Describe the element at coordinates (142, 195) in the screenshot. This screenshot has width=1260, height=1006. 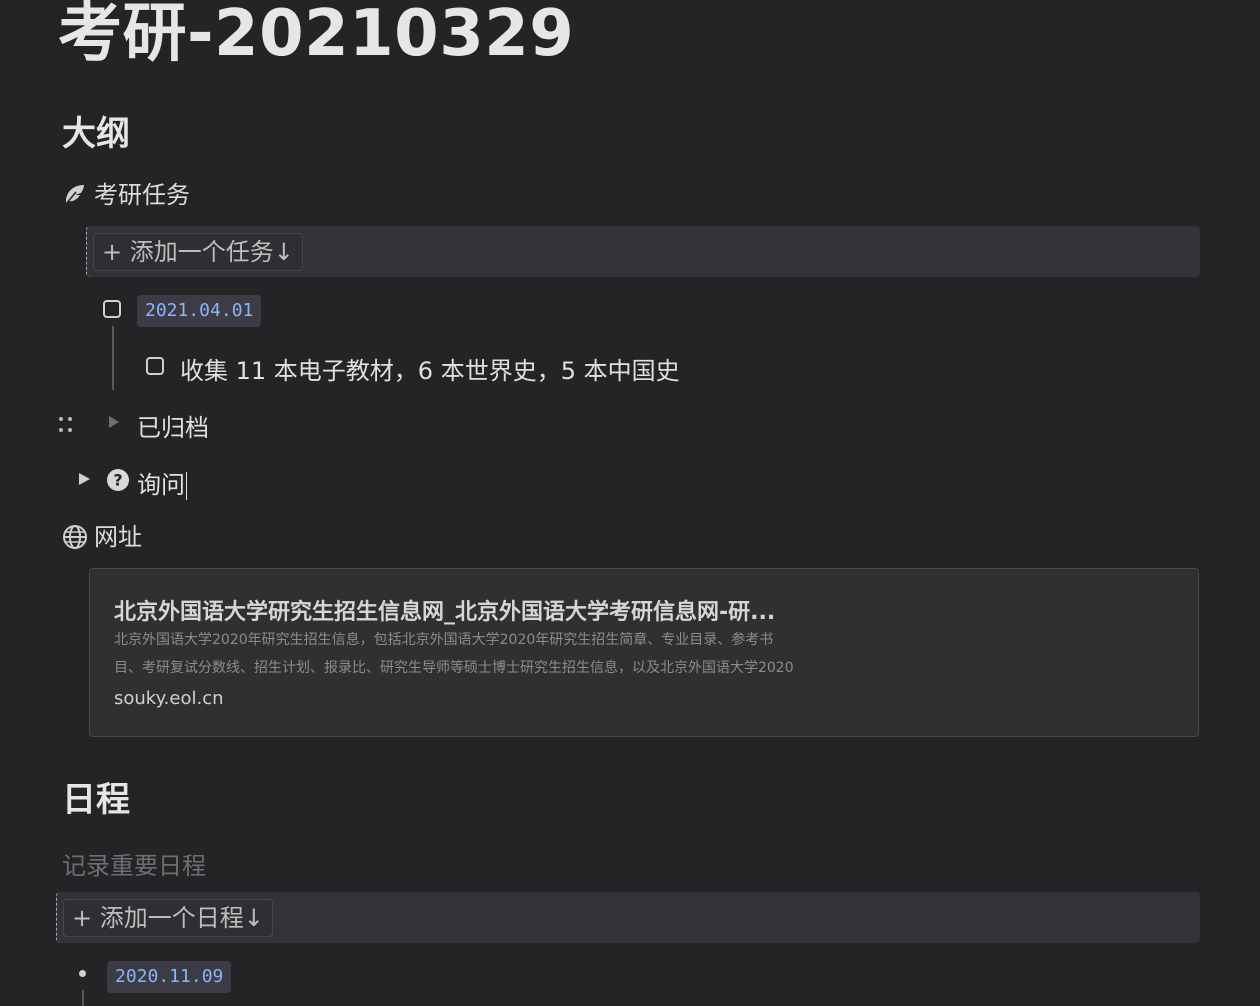
I see `tasks-heading-label: 考研任务` at that location.